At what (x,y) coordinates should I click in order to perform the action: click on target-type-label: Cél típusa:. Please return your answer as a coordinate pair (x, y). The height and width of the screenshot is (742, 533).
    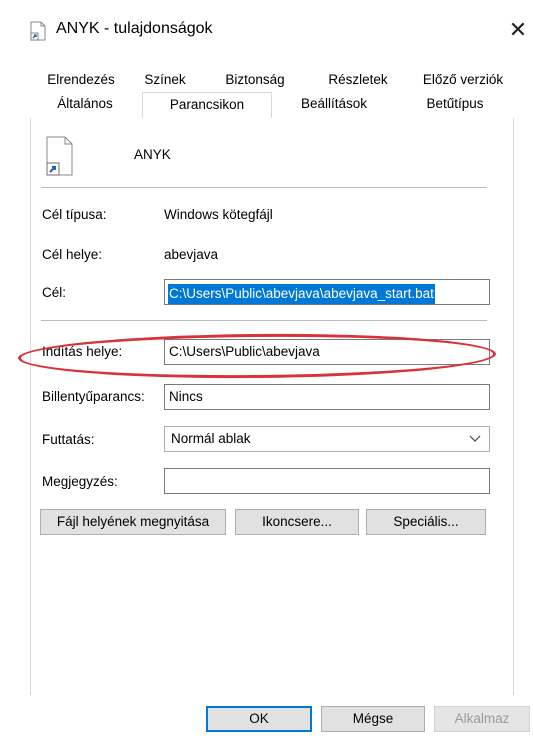
    Looking at the image, I should click on (74, 214).